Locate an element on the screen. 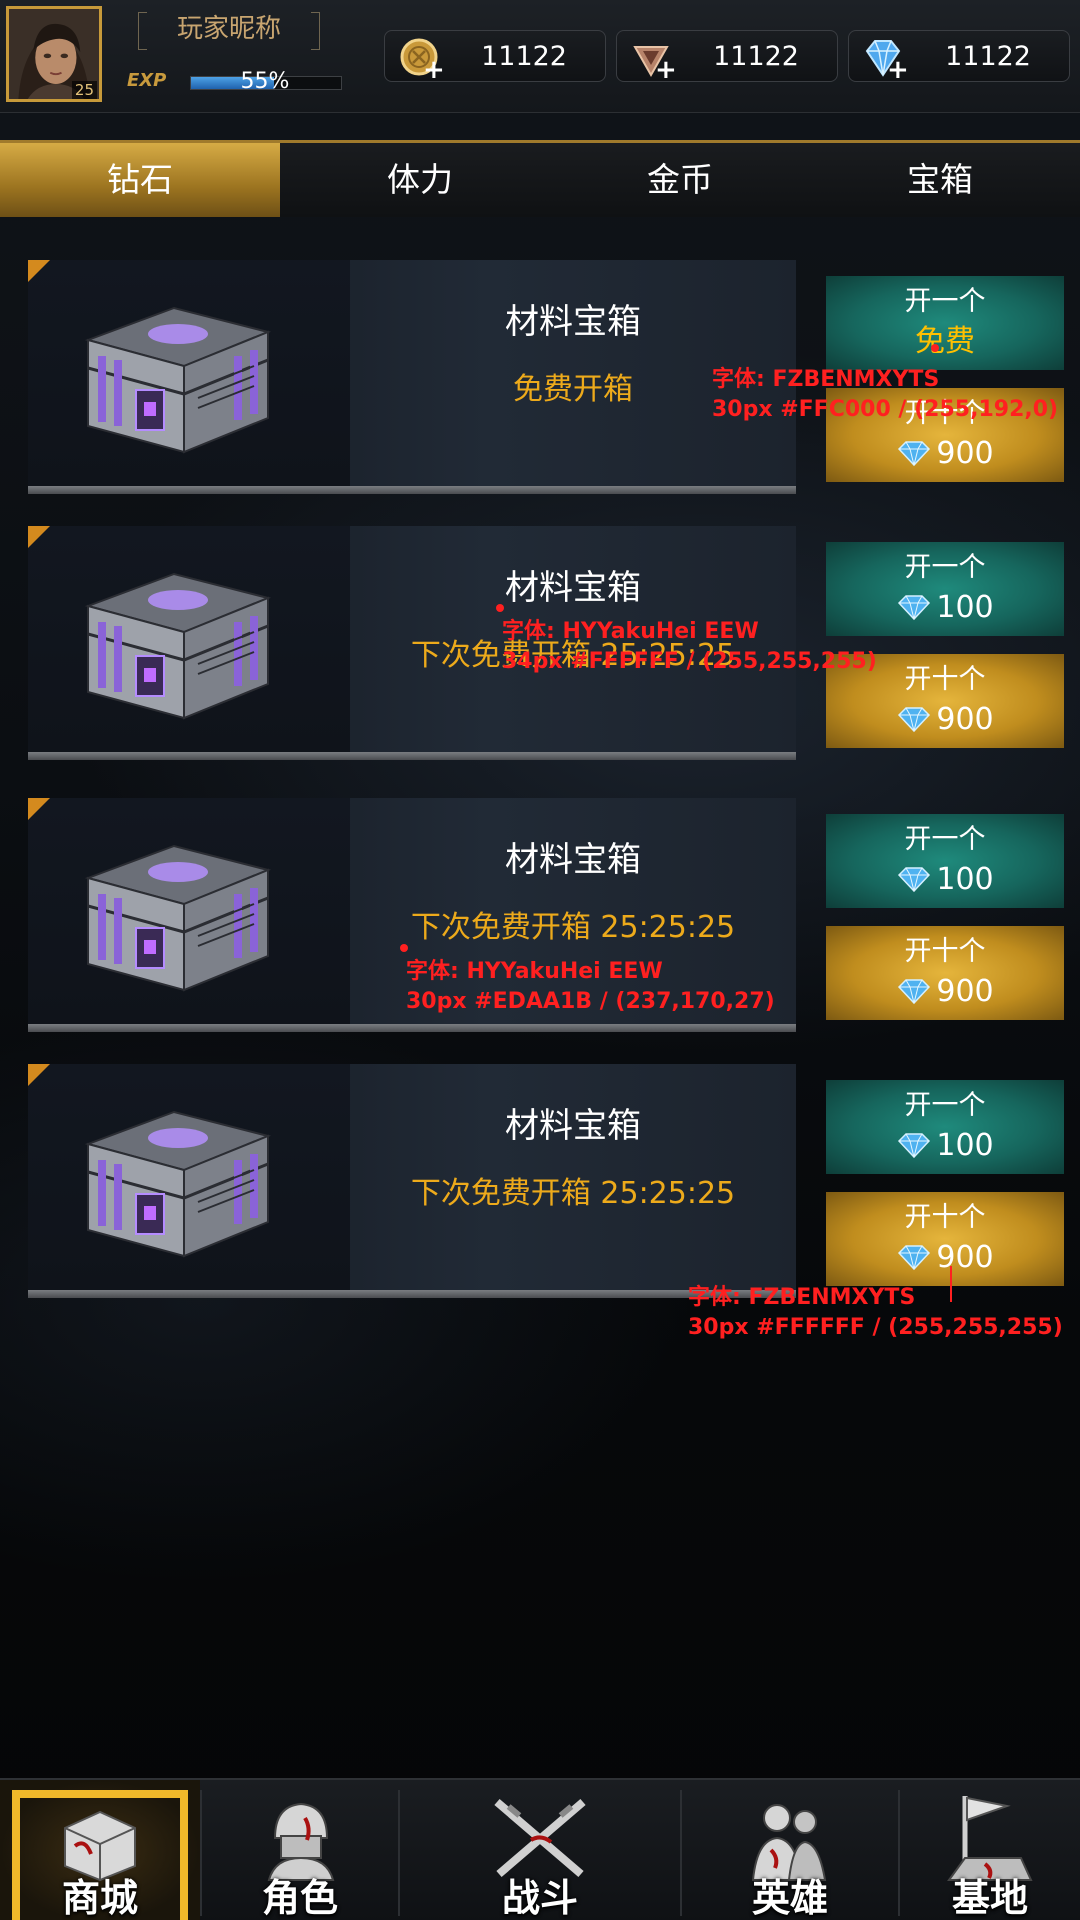 The width and height of the screenshot is (1080, 1920). nav-character: 角色 is located at coordinates (300, 1850).